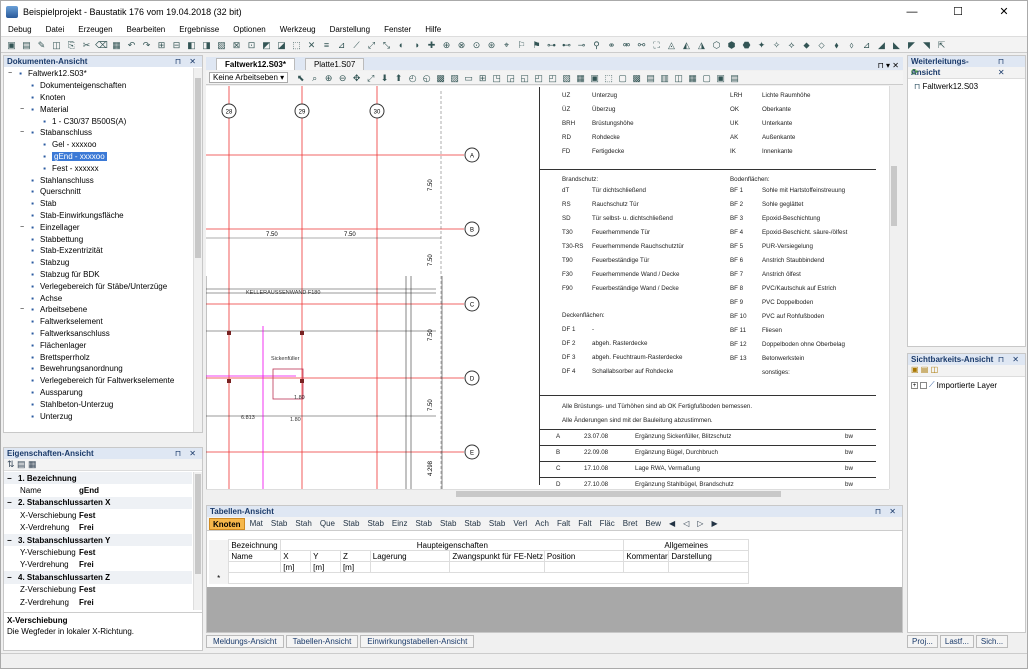 The width and height of the screenshot is (1028, 669). I want to click on toolbar-tool-icon: ⊟, so click(176, 45).